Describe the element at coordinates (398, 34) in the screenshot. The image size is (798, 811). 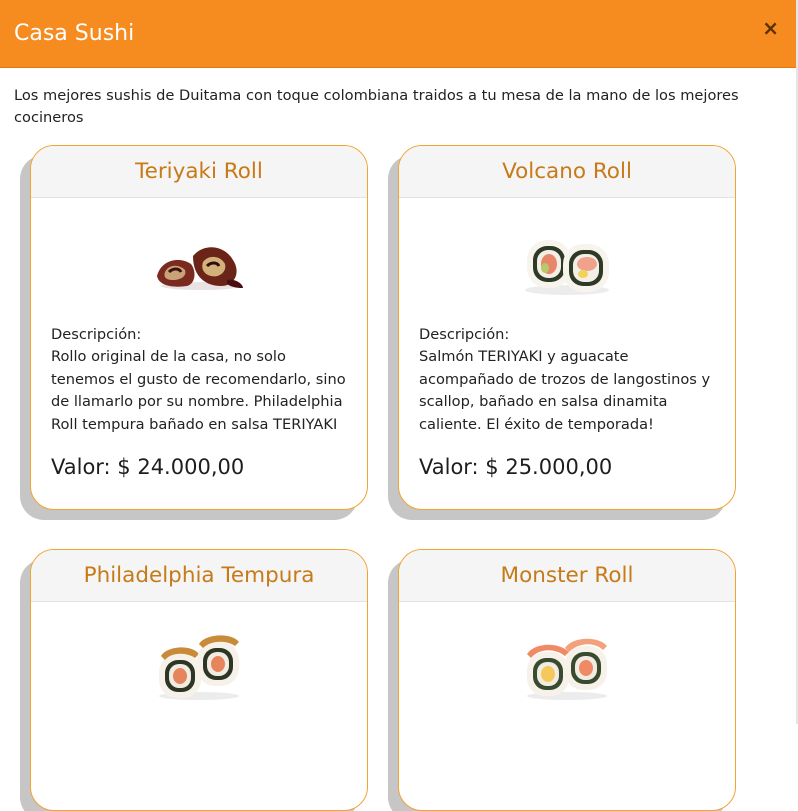
I see `modal-header: Casa Sushi ×` at that location.